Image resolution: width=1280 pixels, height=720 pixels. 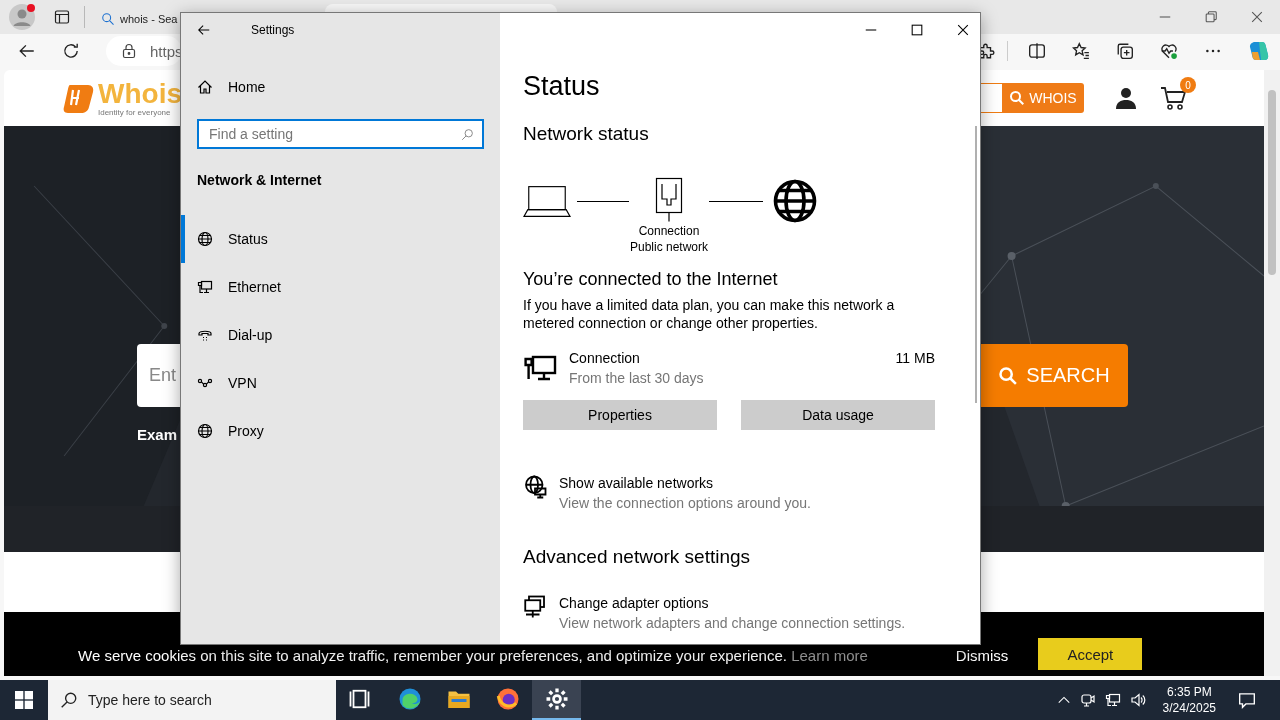 I want to click on settings-link: Change adapter options, so click(x=747, y=603).